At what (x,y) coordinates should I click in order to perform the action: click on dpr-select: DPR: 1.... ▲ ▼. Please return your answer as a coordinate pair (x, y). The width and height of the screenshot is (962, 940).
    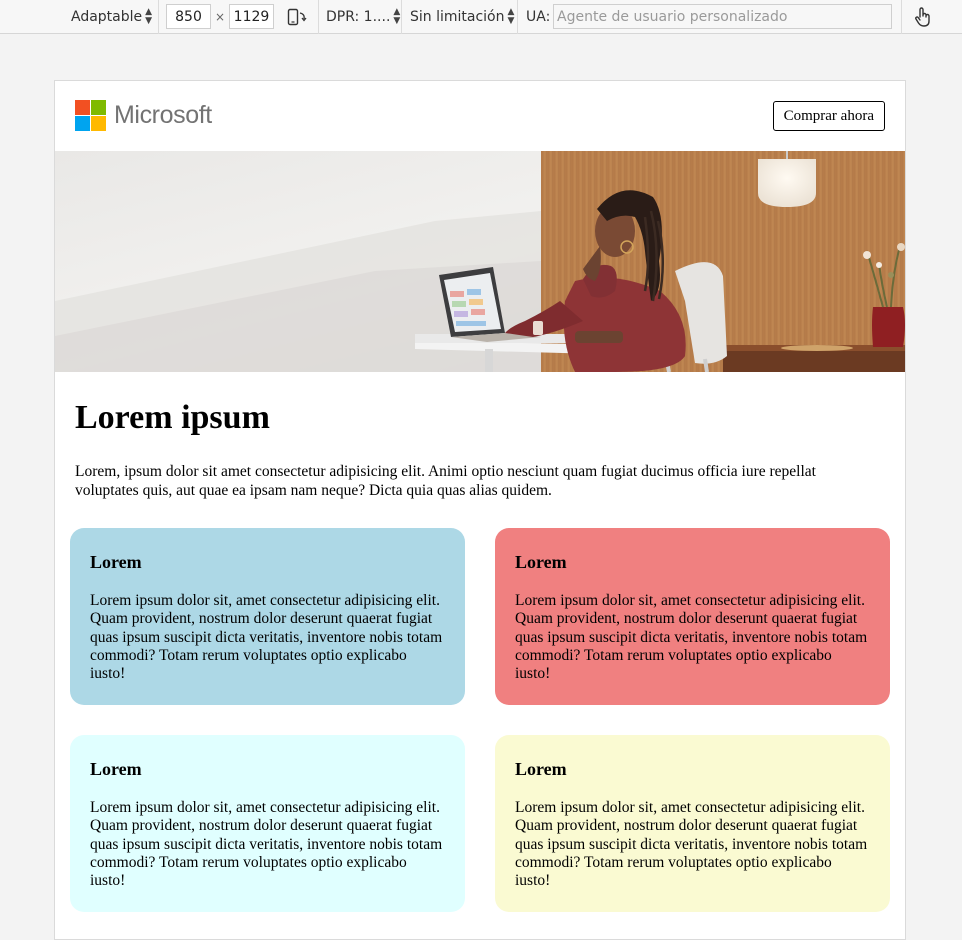
    Looking at the image, I should click on (363, 17).